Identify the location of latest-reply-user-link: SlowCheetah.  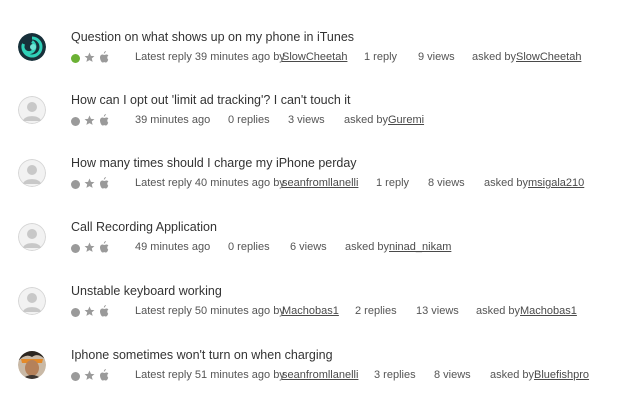
(314, 57).